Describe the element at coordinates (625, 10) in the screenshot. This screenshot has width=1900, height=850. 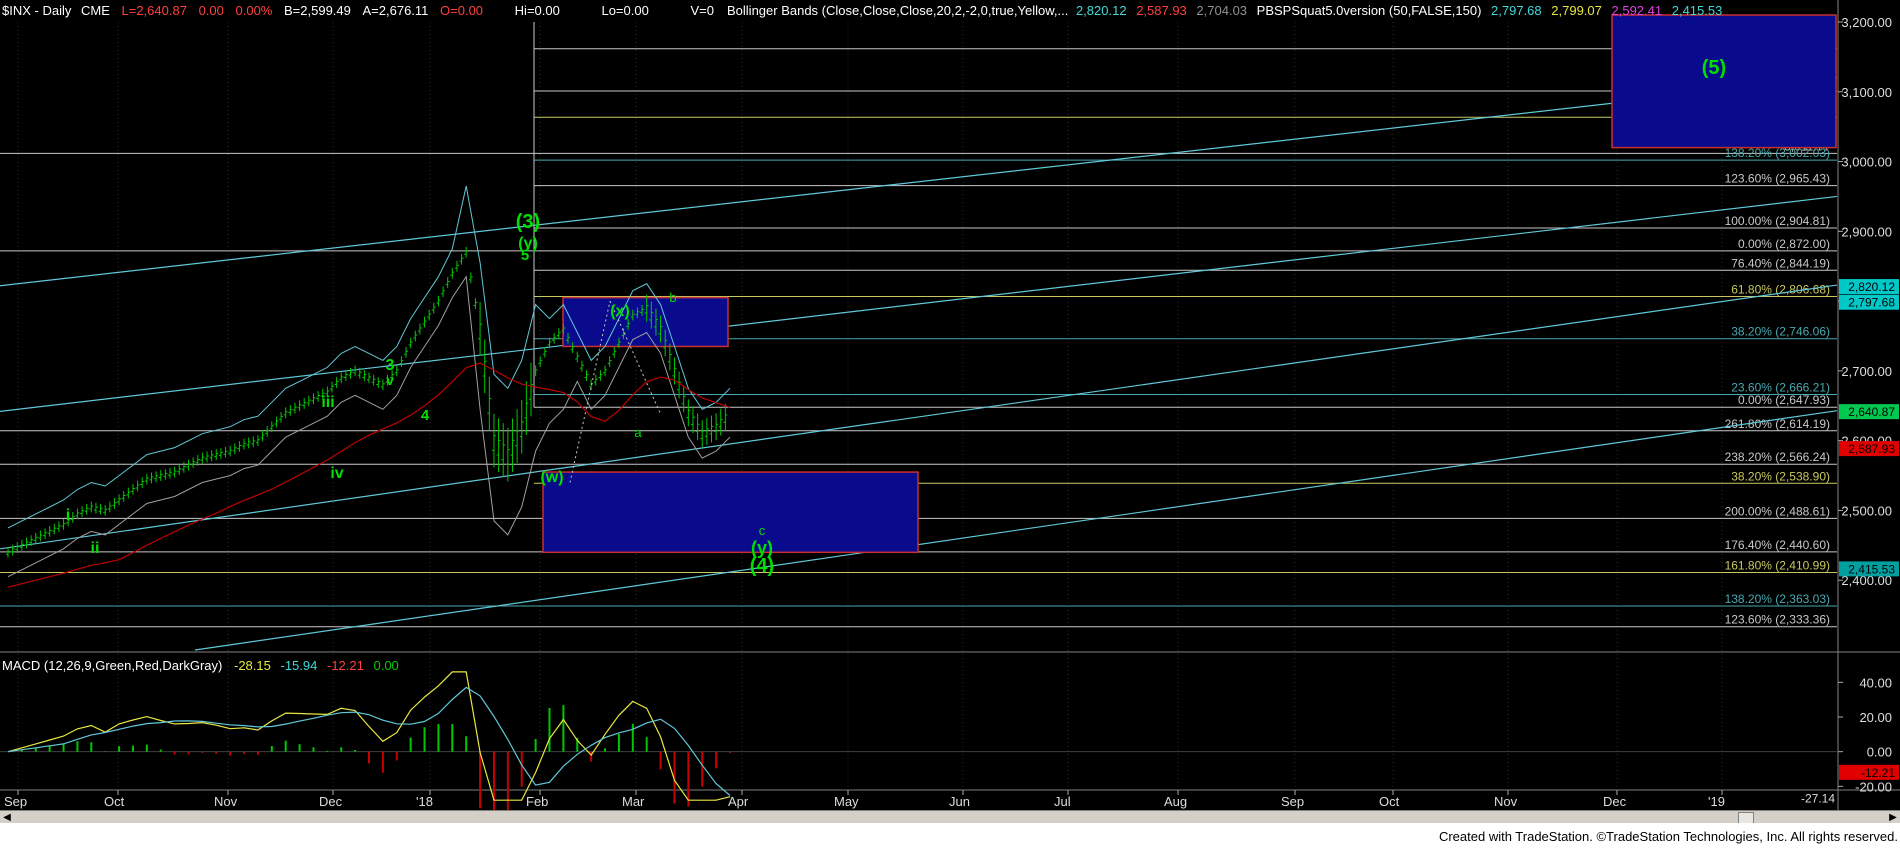
I see `lo-price: Lo=0.00` at that location.